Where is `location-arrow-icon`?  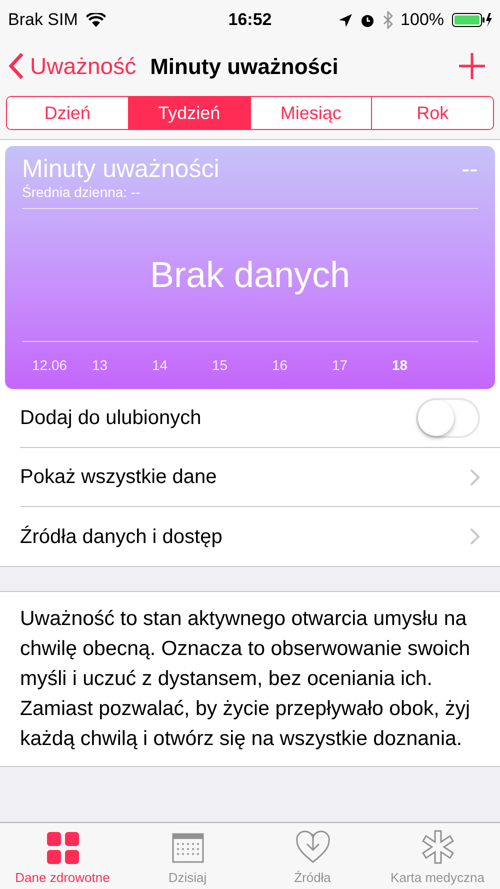 location-arrow-icon is located at coordinates (345, 20).